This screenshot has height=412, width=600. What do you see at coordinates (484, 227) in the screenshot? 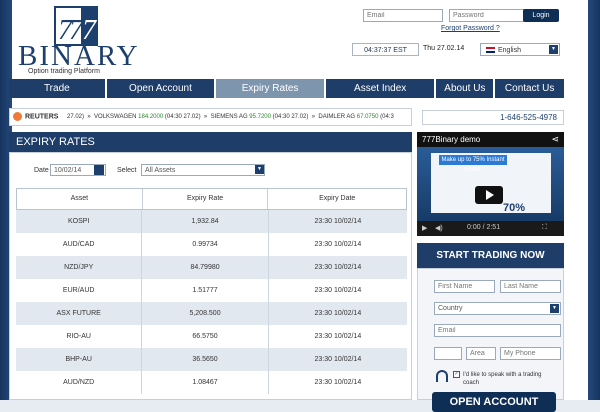
I see `video-time: 0:00 / 2:51` at bounding box center [484, 227].